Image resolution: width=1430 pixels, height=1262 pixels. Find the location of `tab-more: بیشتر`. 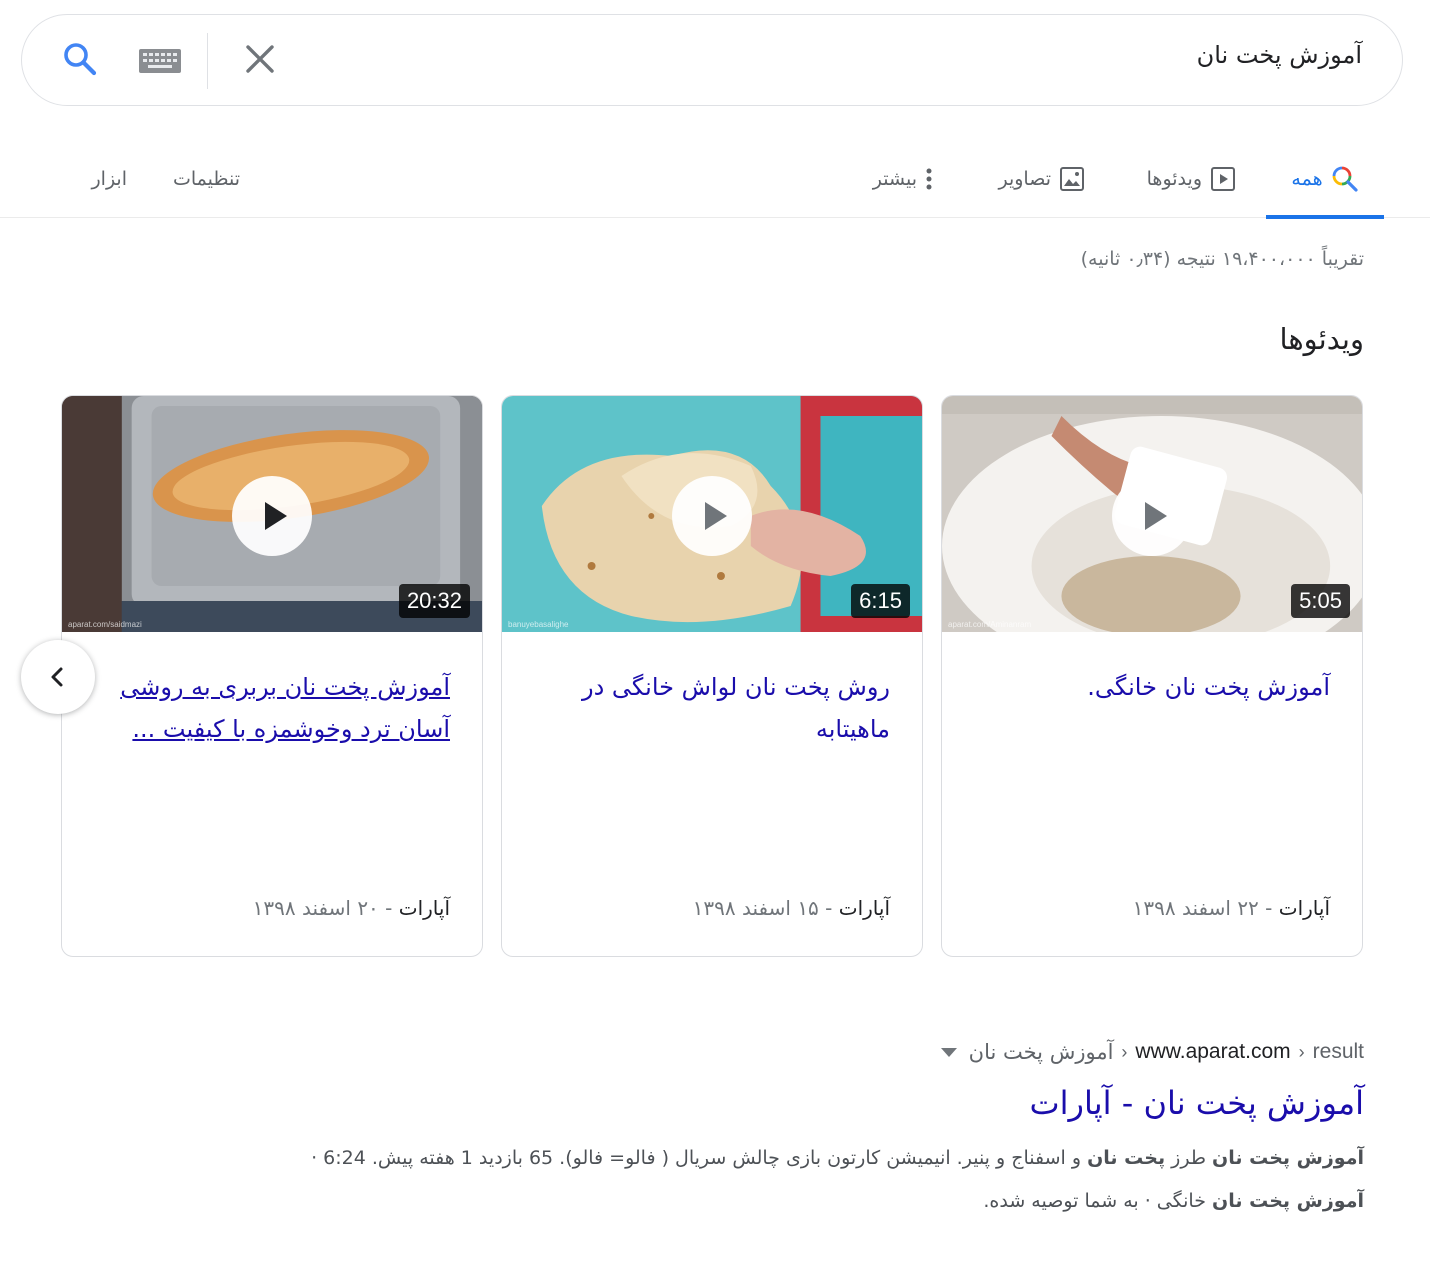

tab-more: بیشتر is located at coordinates (903, 179).